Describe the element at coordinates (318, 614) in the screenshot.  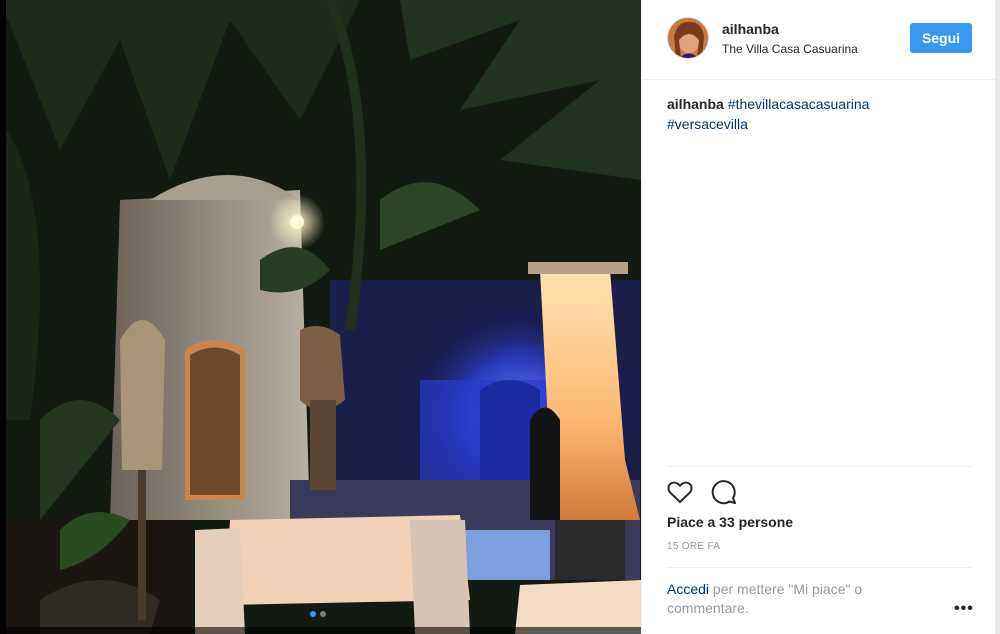
I see `carousel-indicator` at that location.